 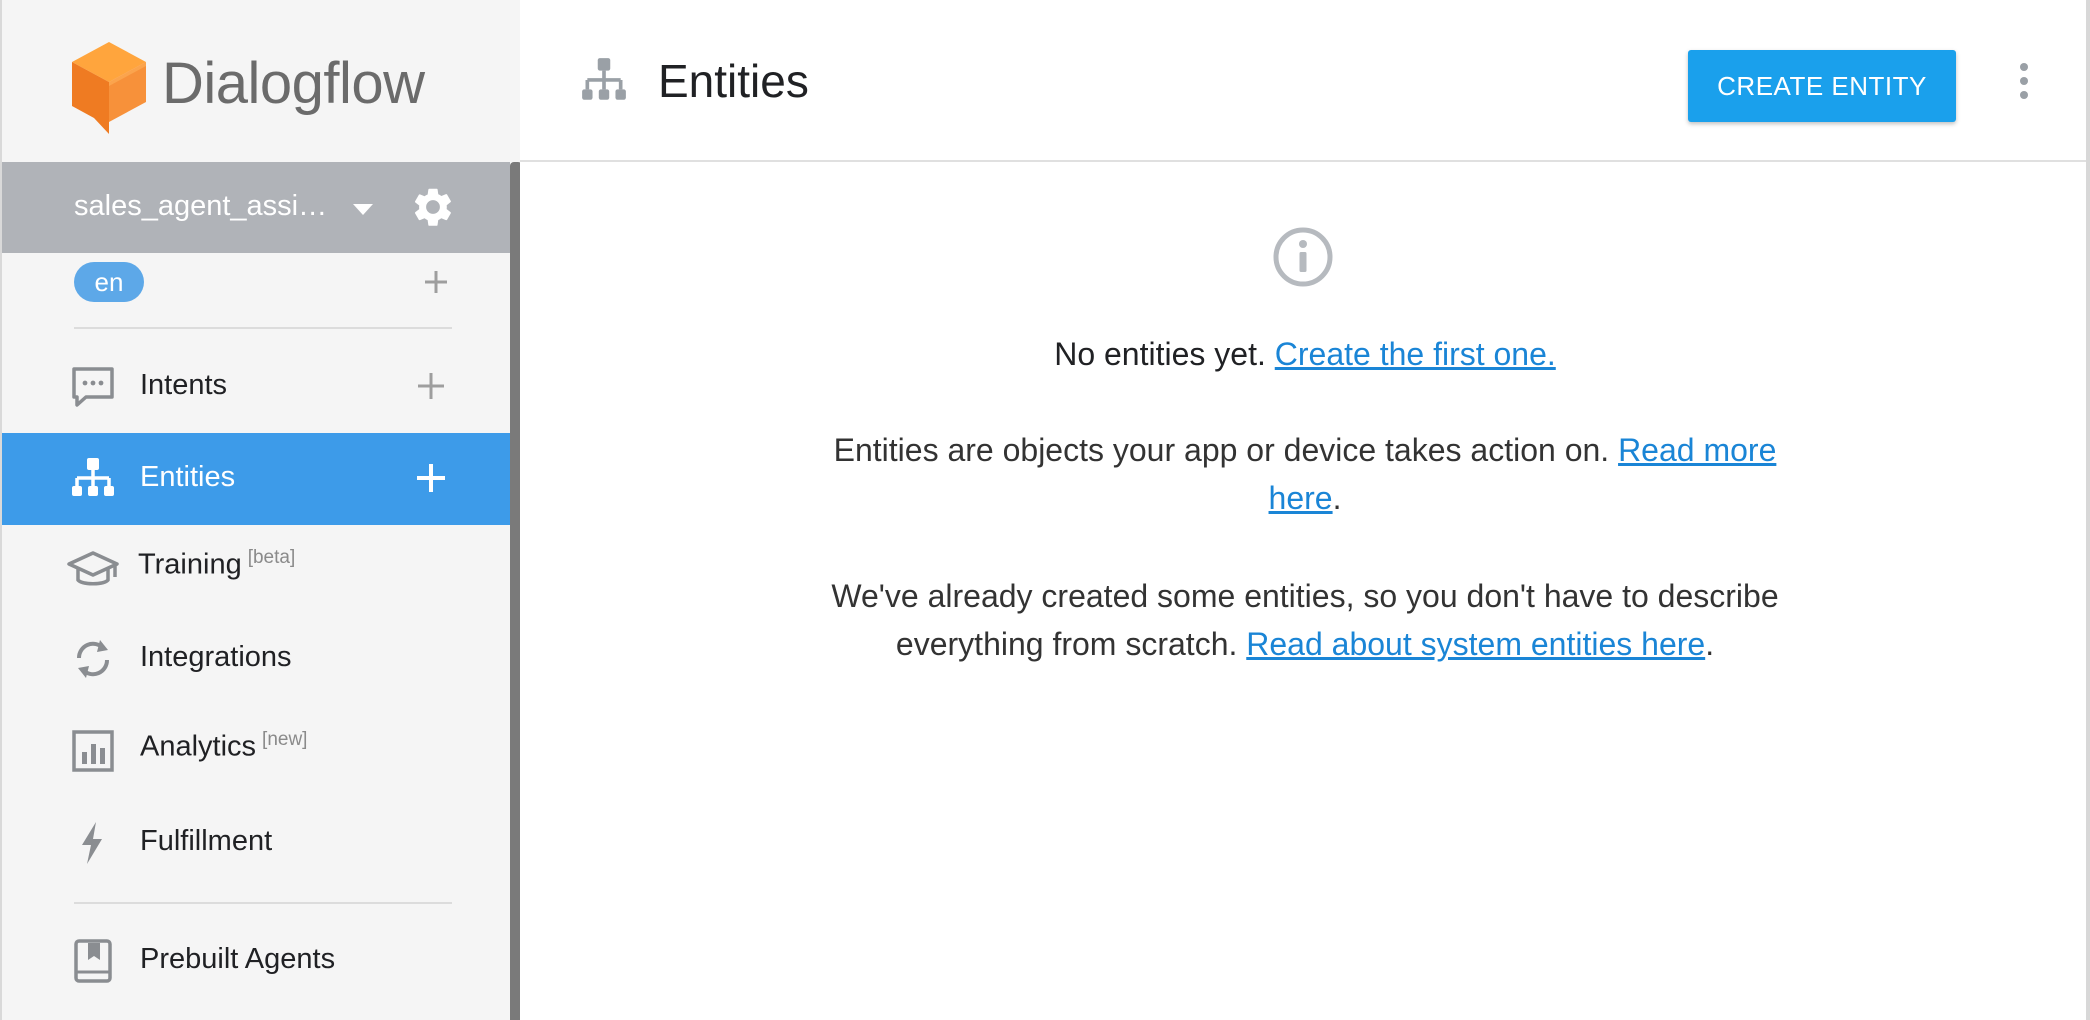 I want to click on add-intent-icon, so click(x=431, y=386).